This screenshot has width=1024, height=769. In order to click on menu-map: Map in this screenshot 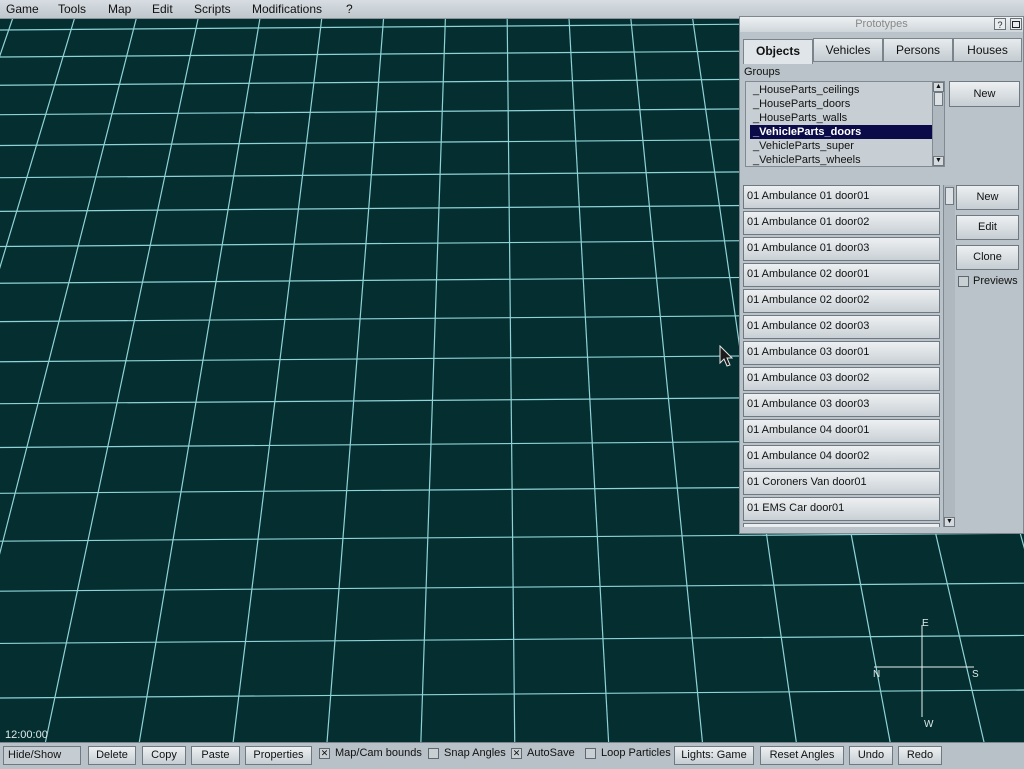, I will do `click(119, 9)`.